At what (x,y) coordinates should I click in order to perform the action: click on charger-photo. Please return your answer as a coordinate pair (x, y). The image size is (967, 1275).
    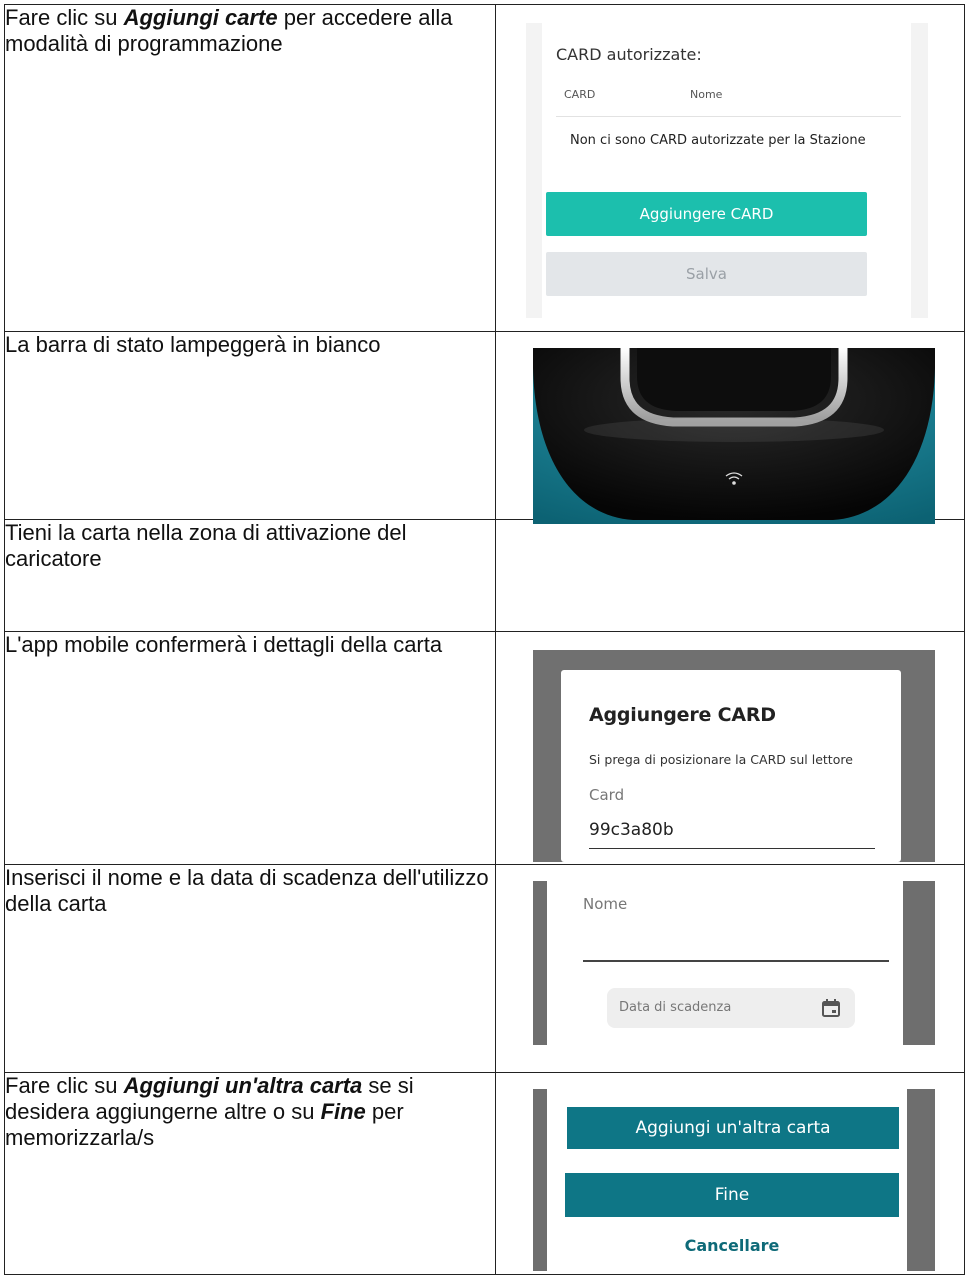
    Looking at the image, I should click on (734, 436).